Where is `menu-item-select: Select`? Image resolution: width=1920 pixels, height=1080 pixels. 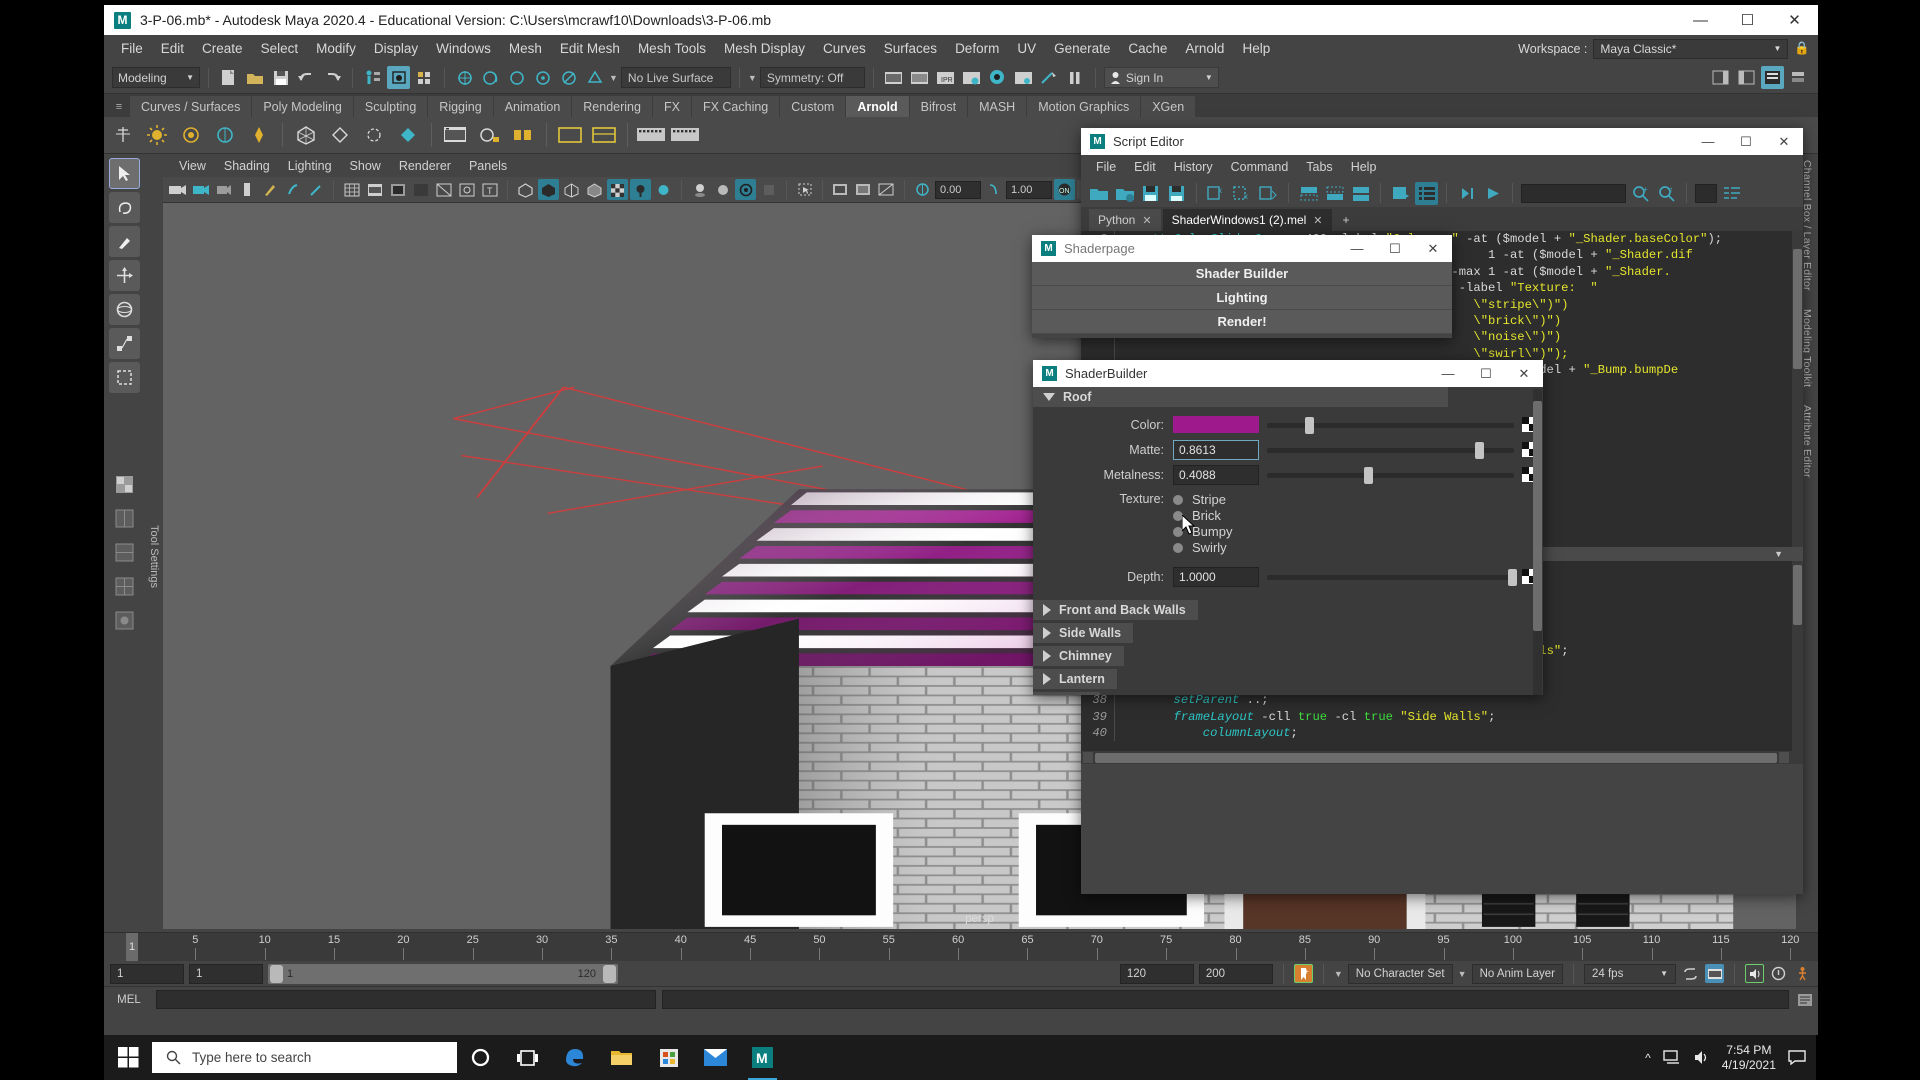
menu-item-select: Select is located at coordinates (280, 48).